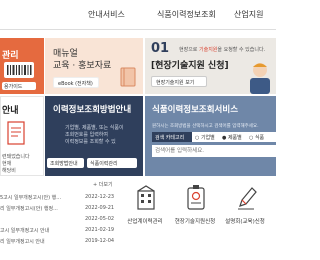  Describe the element at coordinates (106, 14) in the screenshot. I see `nav-item-guide: 안내서비스` at that location.